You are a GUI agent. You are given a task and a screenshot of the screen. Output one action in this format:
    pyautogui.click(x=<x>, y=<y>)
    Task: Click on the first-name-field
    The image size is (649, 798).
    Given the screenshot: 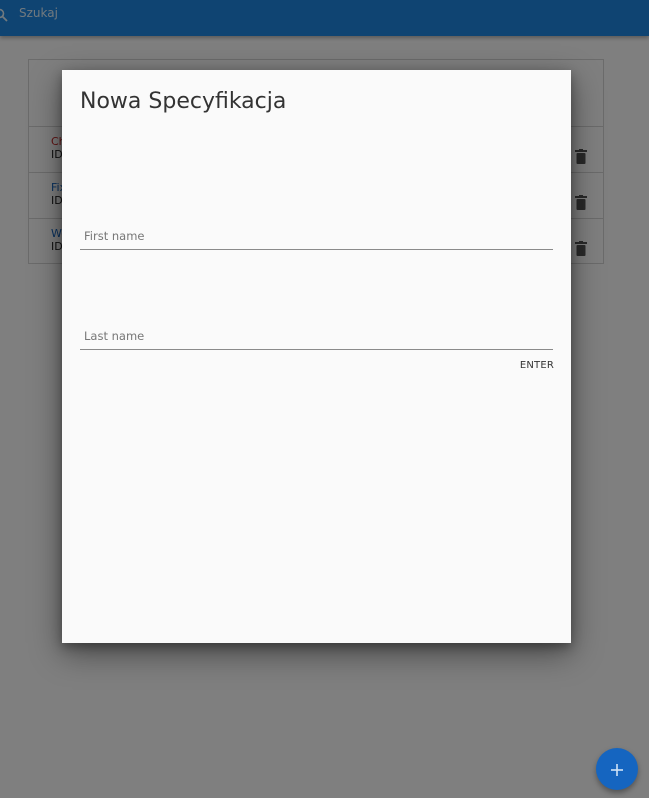 What is the action you would take?
    pyautogui.click(x=316, y=234)
    